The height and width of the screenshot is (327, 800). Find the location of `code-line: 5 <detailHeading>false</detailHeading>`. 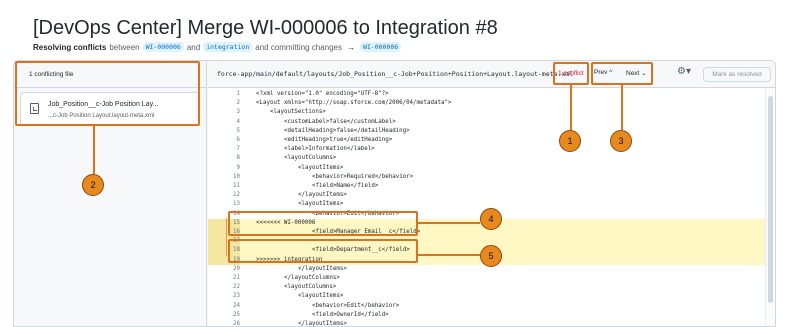

code-line: 5 <detailHeading>false</detailHeading> is located at coordinates (486, 131).